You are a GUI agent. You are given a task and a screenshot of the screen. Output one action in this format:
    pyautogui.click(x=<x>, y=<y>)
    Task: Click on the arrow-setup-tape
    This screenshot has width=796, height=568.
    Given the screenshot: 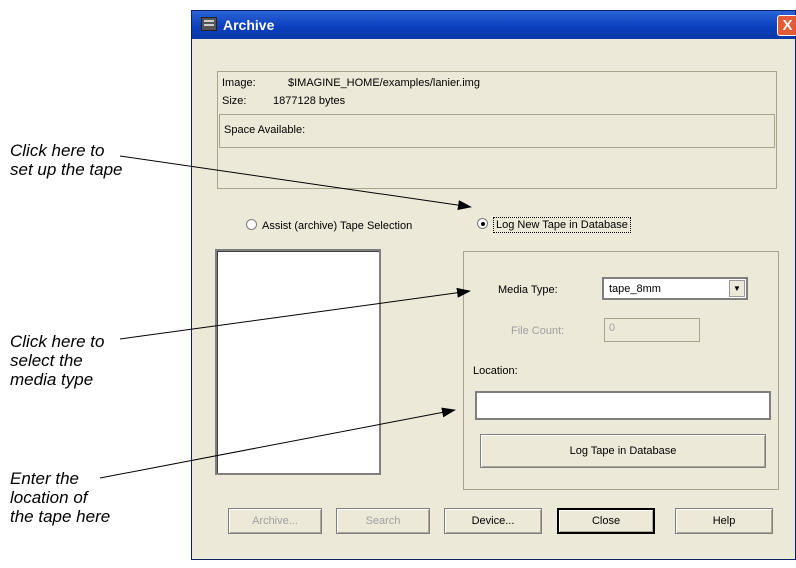 What is the action you would take?
    pyautogui.click(x=295, y=183)
    